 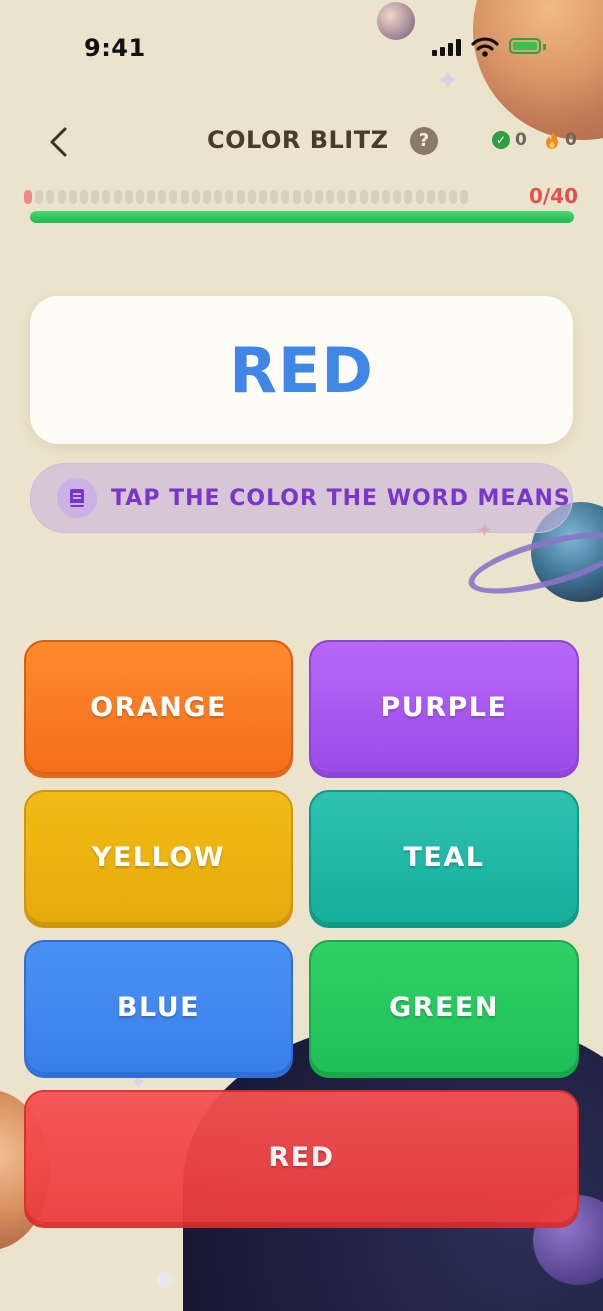 I want to click on correct-counter: ✓ 0, so click(x=509, y=140).